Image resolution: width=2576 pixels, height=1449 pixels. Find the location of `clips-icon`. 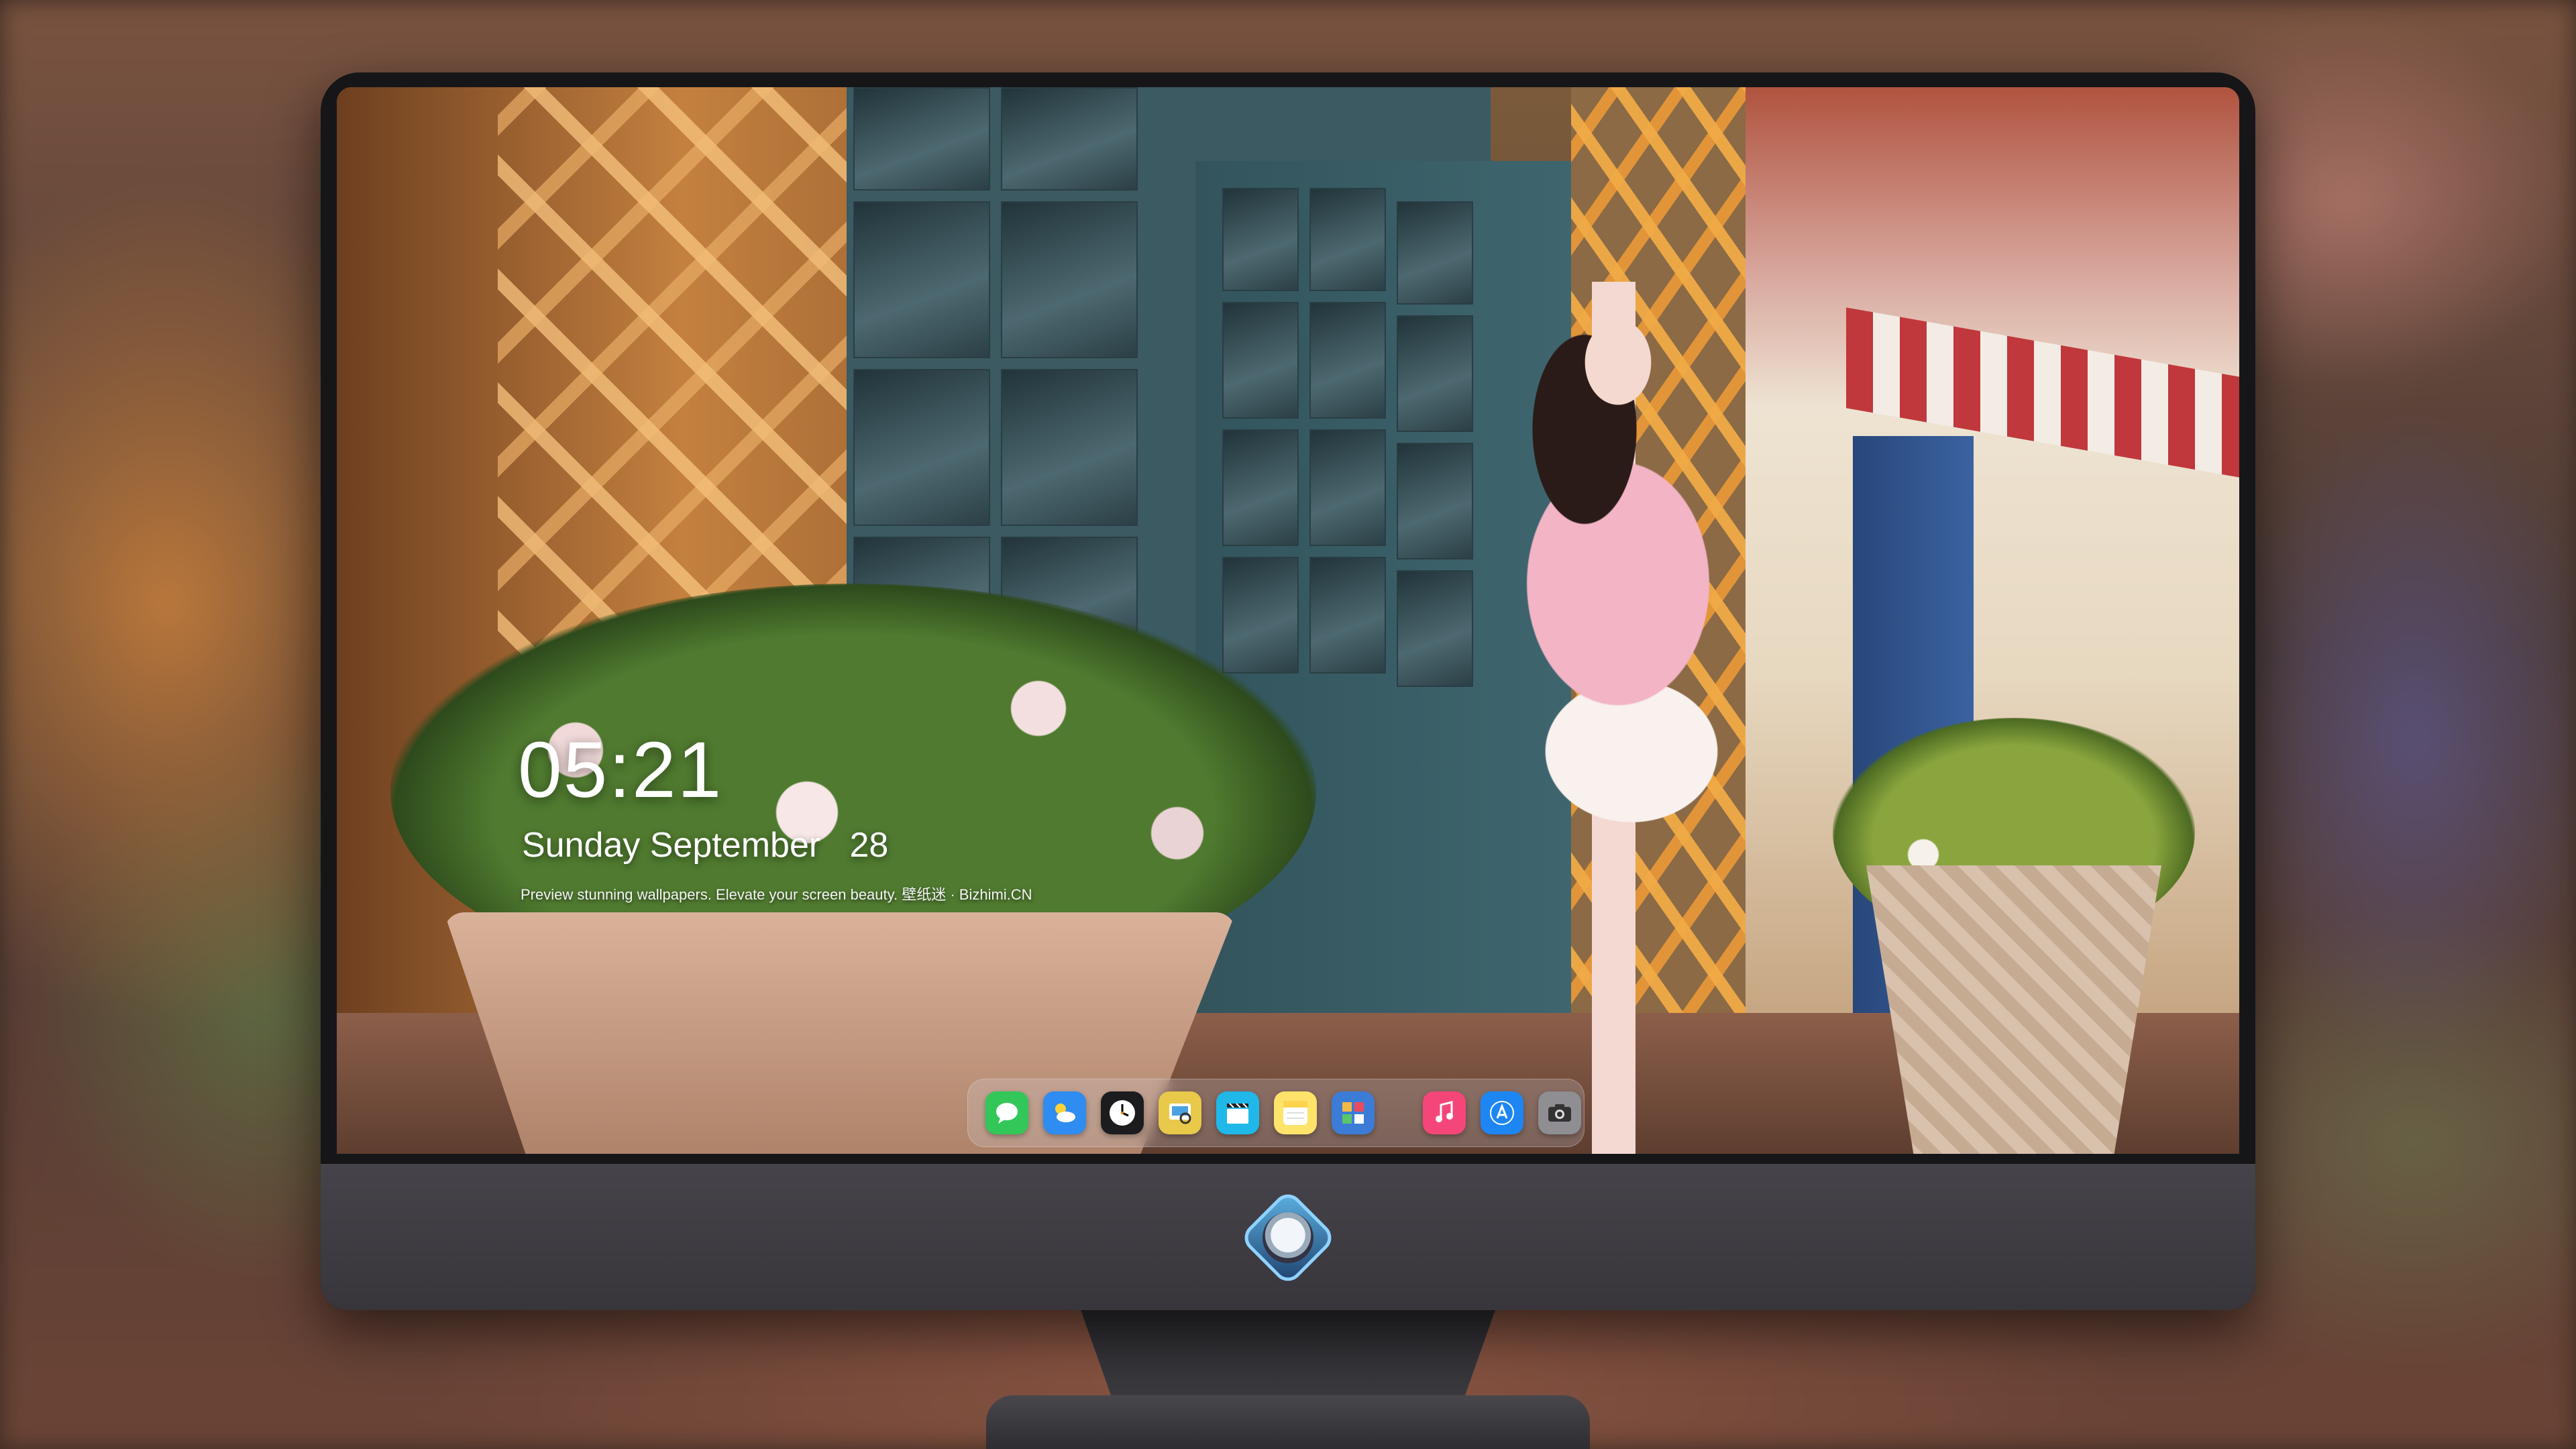

clips-icon is located at coordinates (1237, 1112).